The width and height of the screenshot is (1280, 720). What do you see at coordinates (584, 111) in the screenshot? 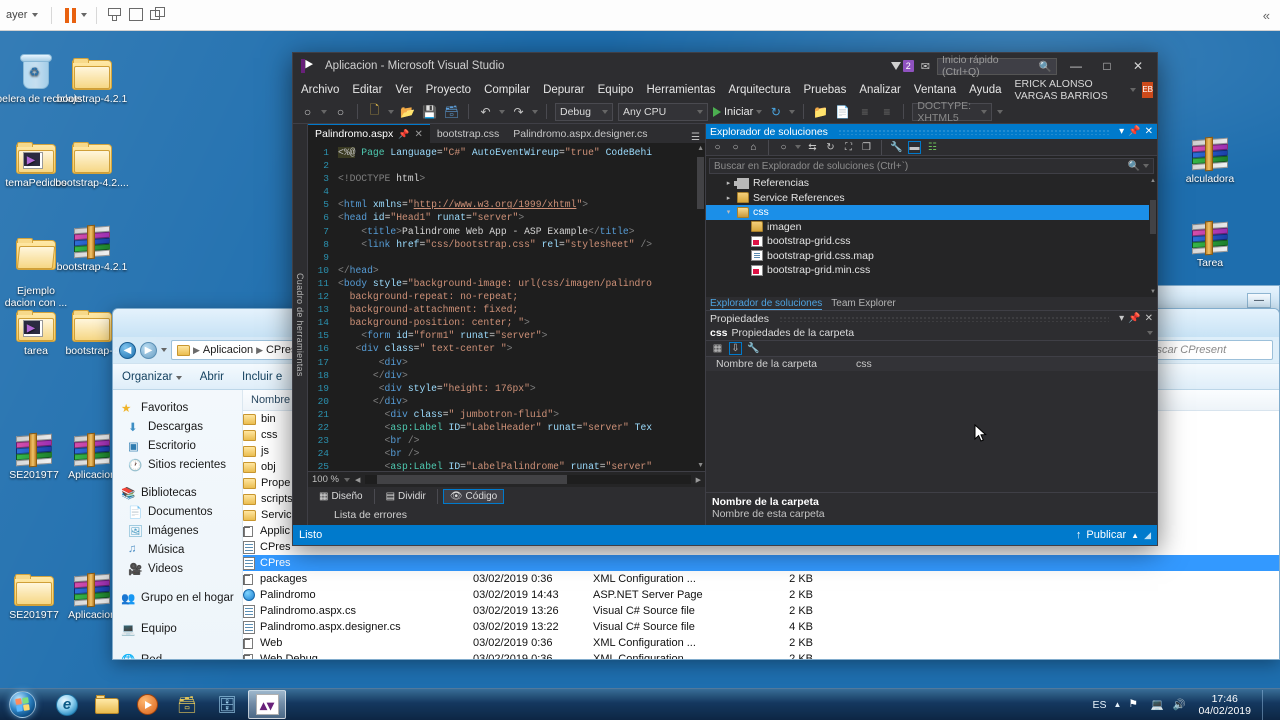
I see `solution-configuration-select: Debug` at bounding box center [584, 111].